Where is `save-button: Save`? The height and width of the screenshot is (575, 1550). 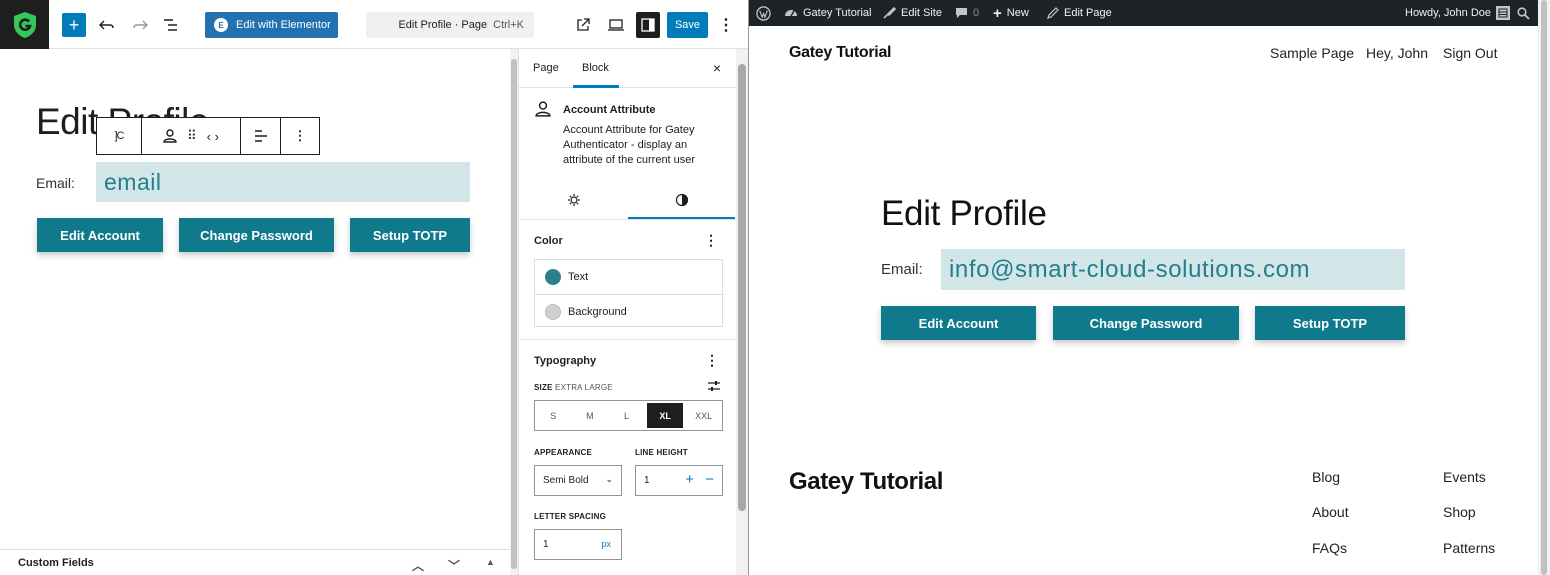
save-button: Save is located at coordinates (687, 25).